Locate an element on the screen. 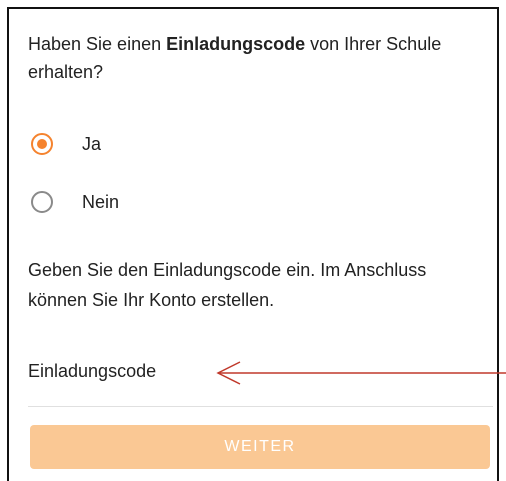  annotation-arrow-icon is located at coordinates (361, 373).